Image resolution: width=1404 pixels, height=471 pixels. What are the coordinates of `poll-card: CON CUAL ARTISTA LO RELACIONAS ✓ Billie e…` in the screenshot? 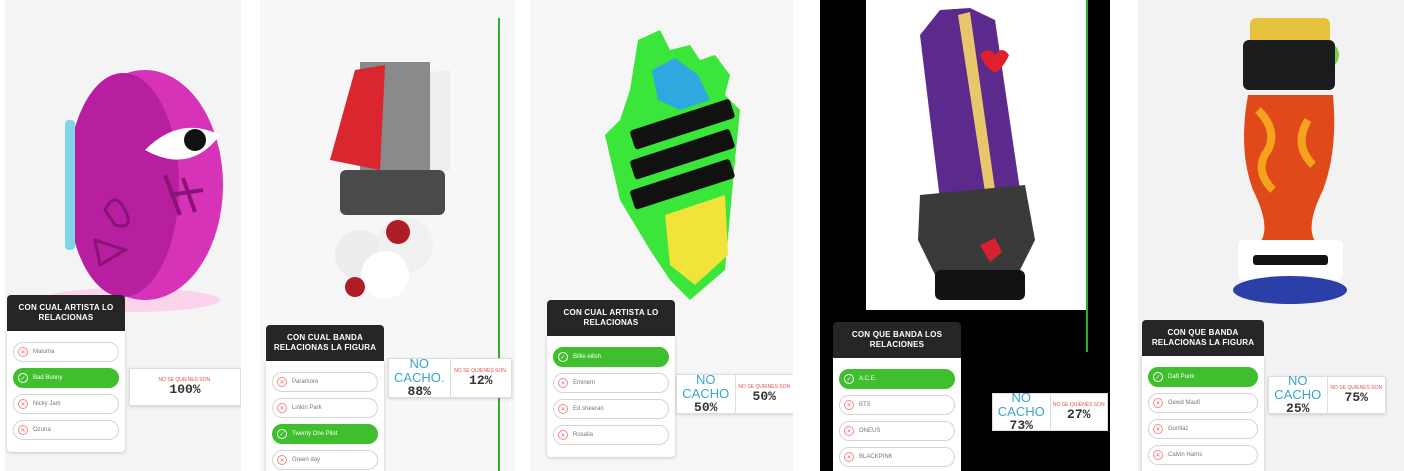 It's located at (611, 378).